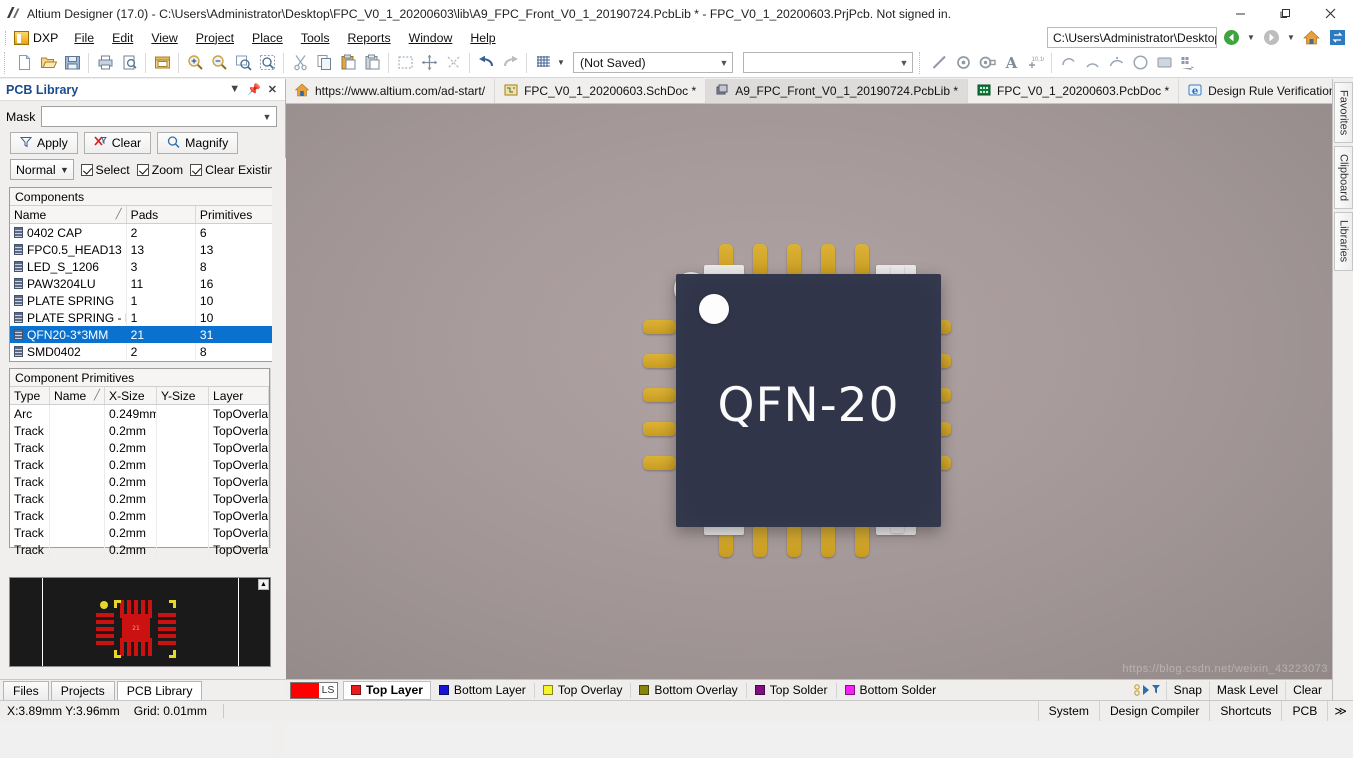 The width and height of the screenshot is (1353, 758). What do you see at coordinates (1343, 113) in the screenshot?
I see `dock-tab-favorites: Favorites` at bounding box center [1343, 113].